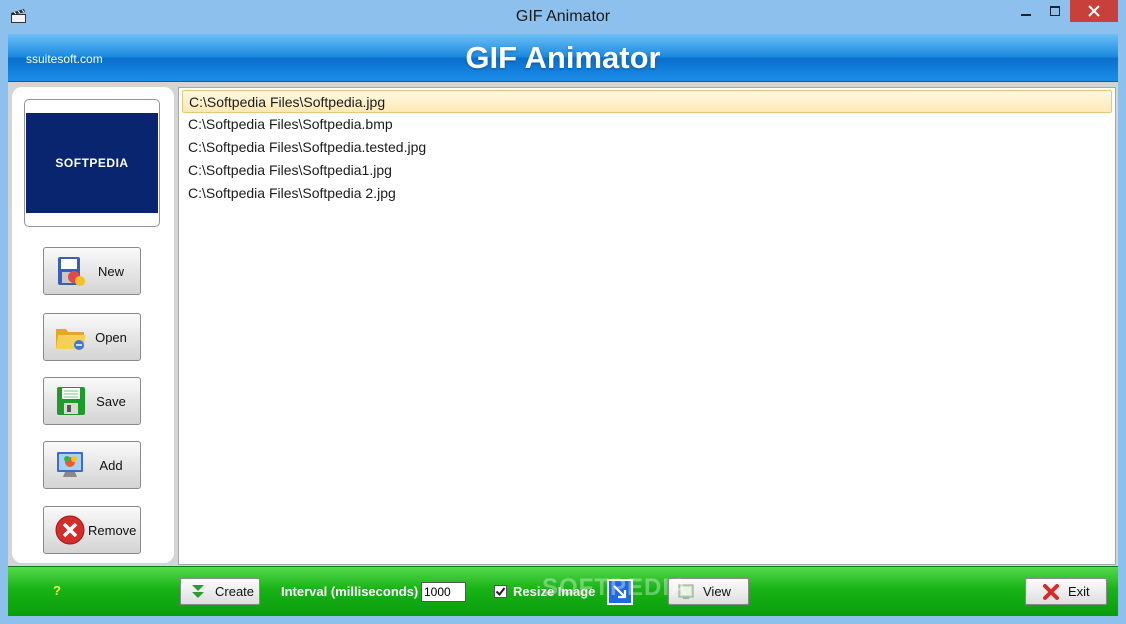  What do you see at coordinates (717, 591) in the screenshot?
I see `view-button-label: View` at bounding box center [717, 591].